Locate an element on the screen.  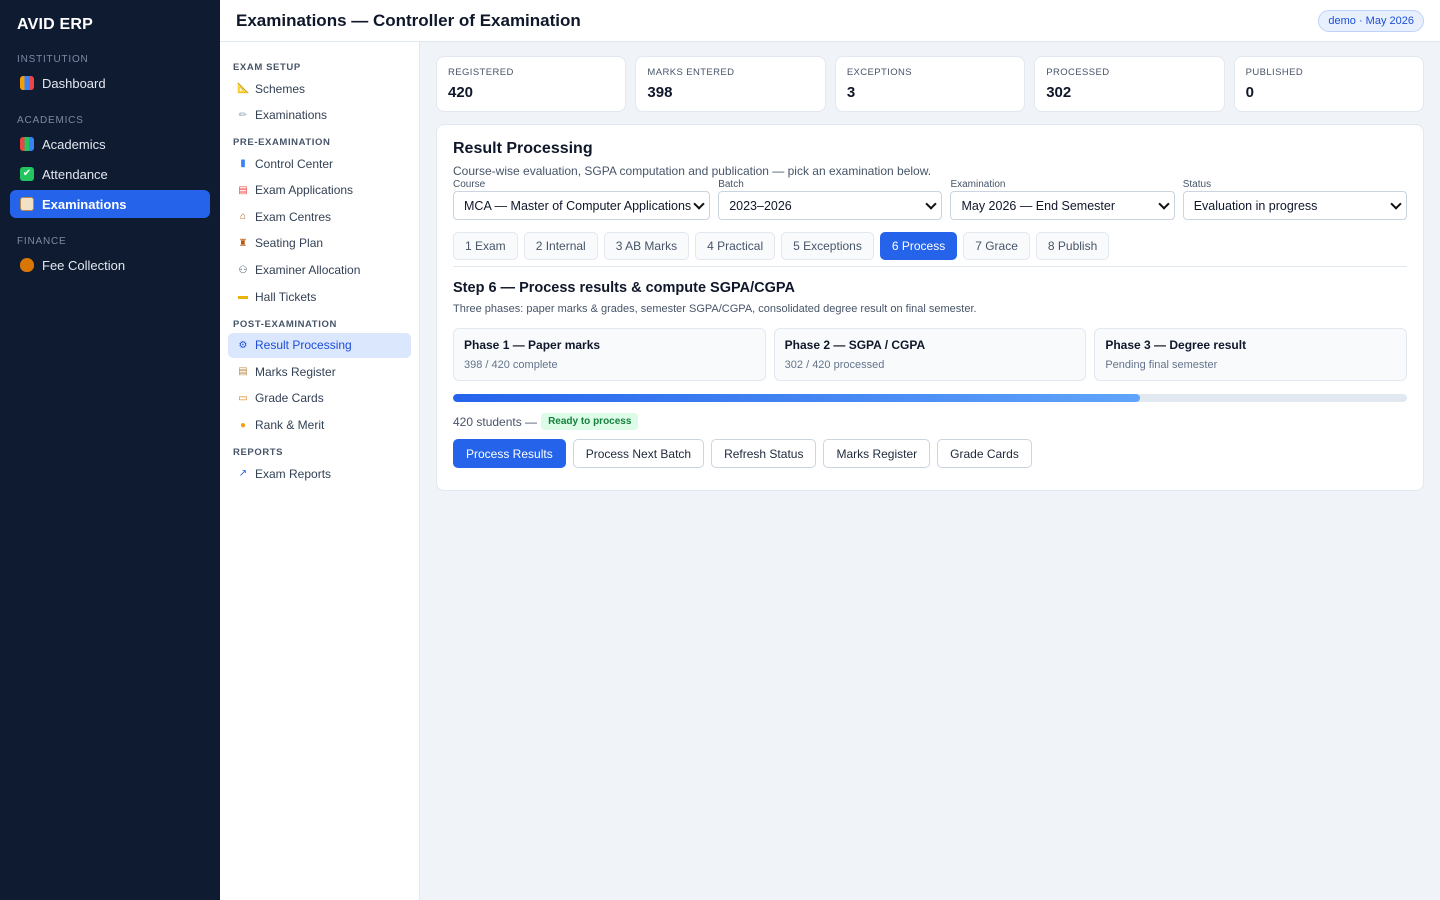
step-tab-ab-marks: 3 AB Marks is located at coordinates (646, 246).